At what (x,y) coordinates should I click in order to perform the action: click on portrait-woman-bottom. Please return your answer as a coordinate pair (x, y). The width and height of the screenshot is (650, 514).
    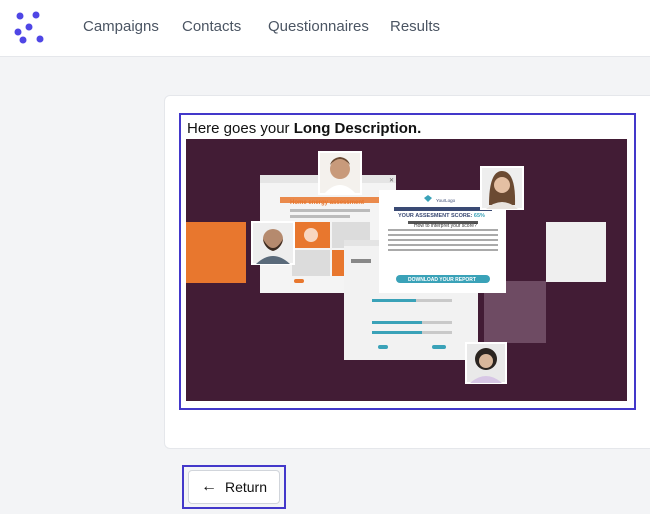
    Looking at the image, I should click on (486, 363).